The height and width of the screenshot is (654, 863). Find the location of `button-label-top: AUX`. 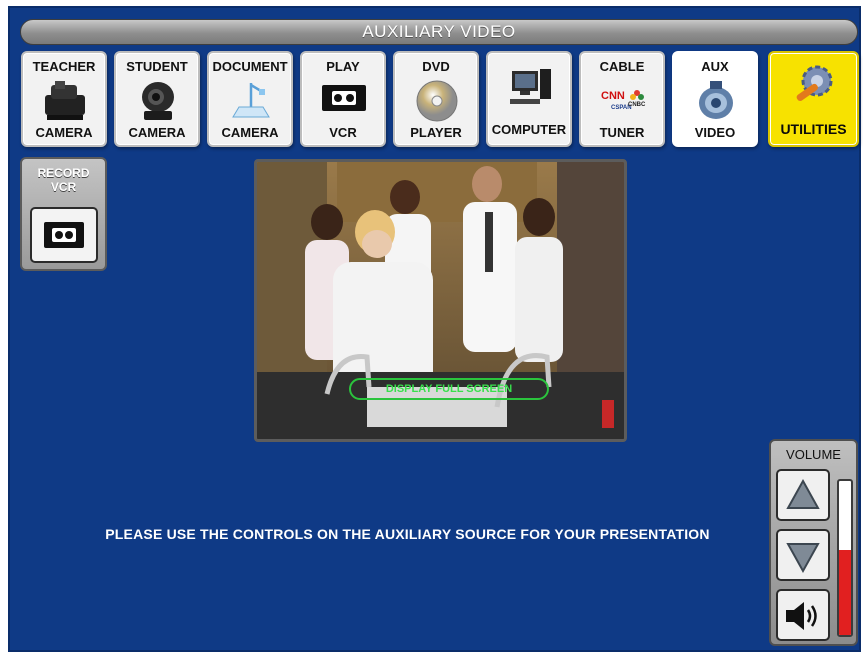

button-label-top: AUX is located at coordinates (715, 66).